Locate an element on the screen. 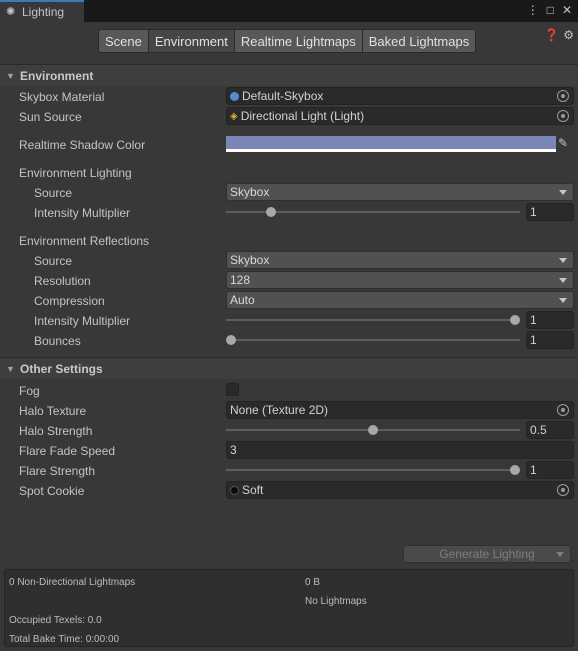  spot-cookie-field: Soft is located at coordinates (400, 490).